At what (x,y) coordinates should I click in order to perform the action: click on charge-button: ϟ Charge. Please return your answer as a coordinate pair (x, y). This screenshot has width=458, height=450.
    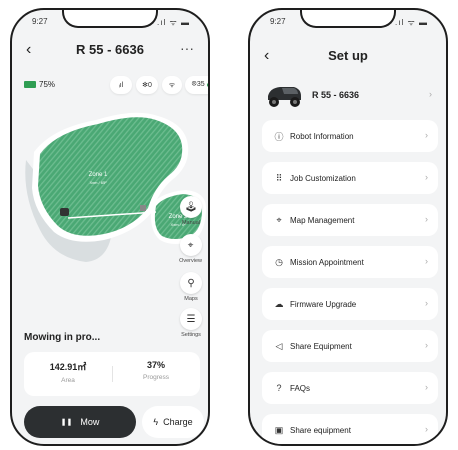
    Looking at the image, I should click on (173, 422).